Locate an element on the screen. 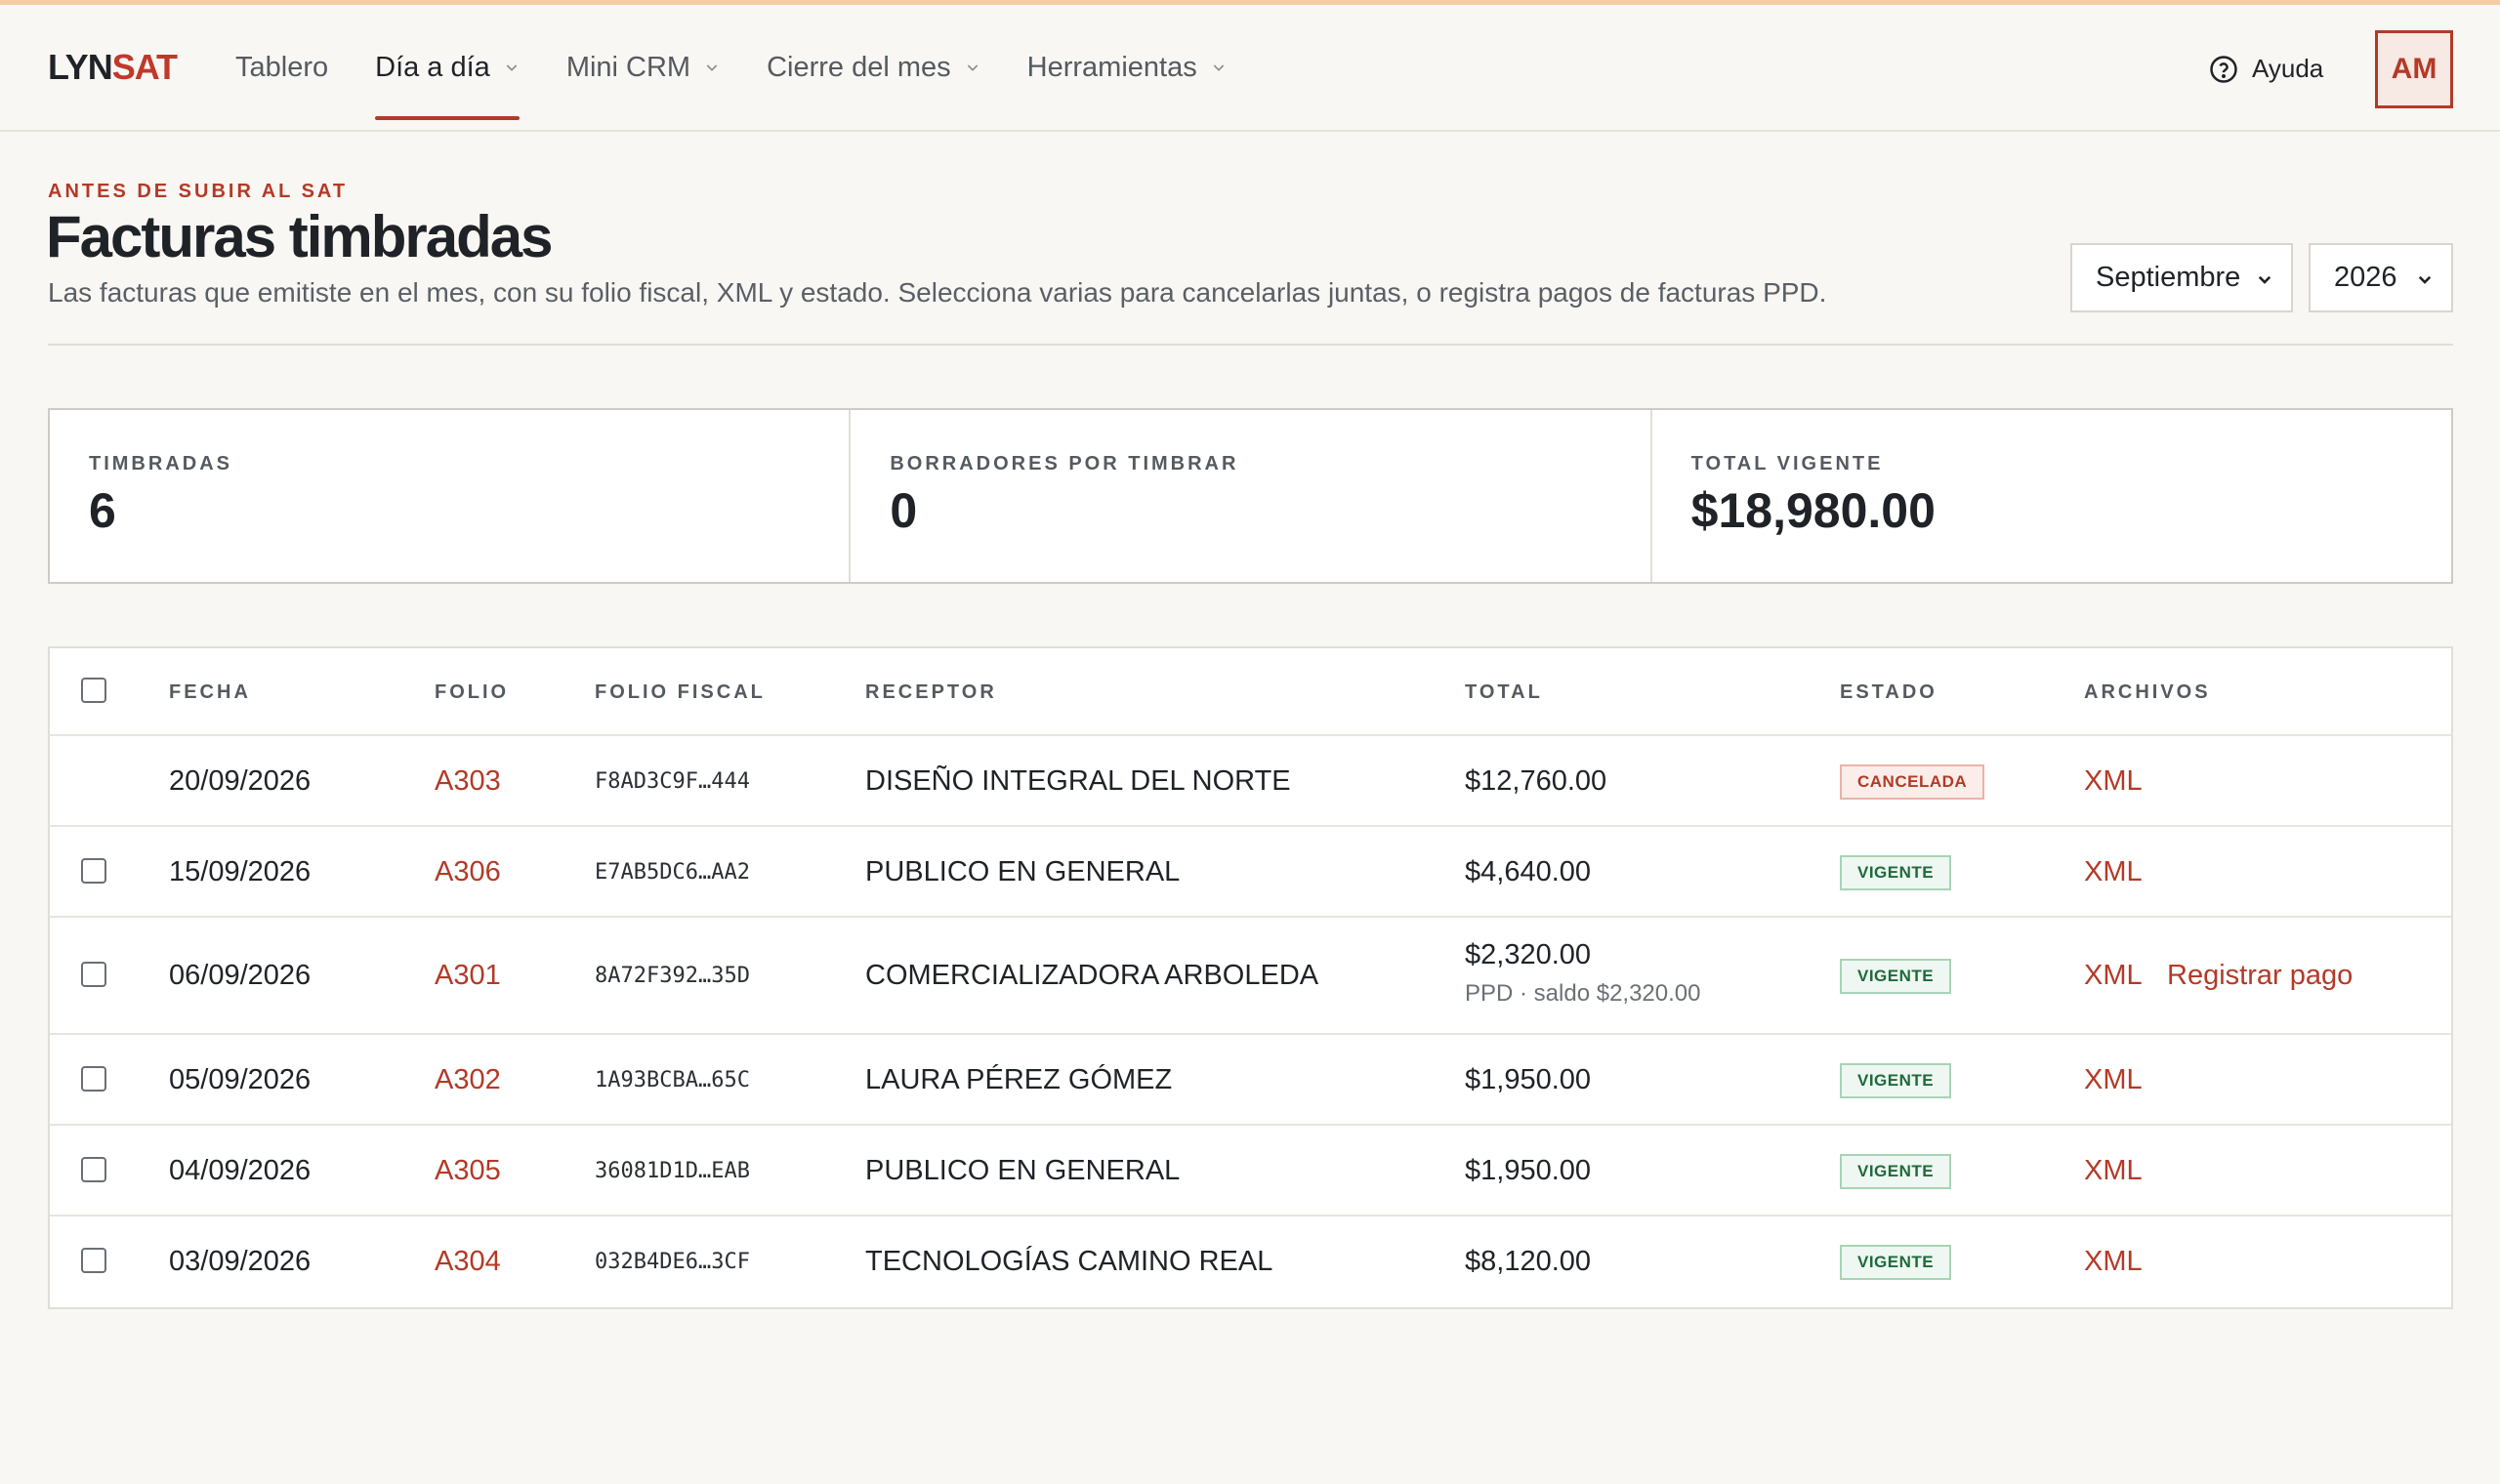 The width and height of the screenshot is (2500, 1484). folio-link: A303 is located at coordinates (468, 782).